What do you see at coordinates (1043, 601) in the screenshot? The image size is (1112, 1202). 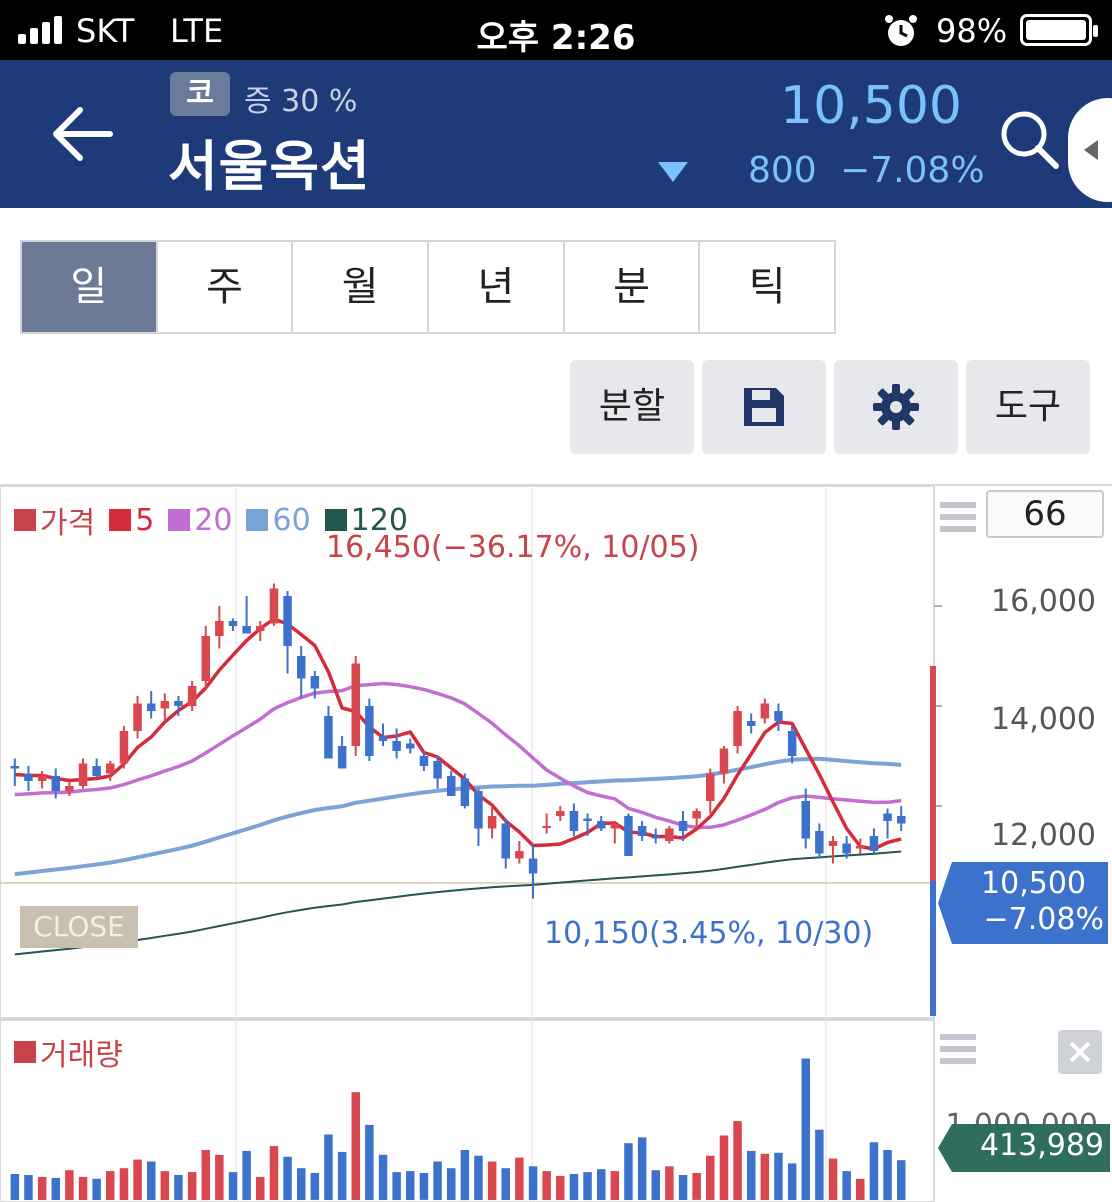 I see `y-tick-16000: 16,000` at bounding box center [1043, 601].